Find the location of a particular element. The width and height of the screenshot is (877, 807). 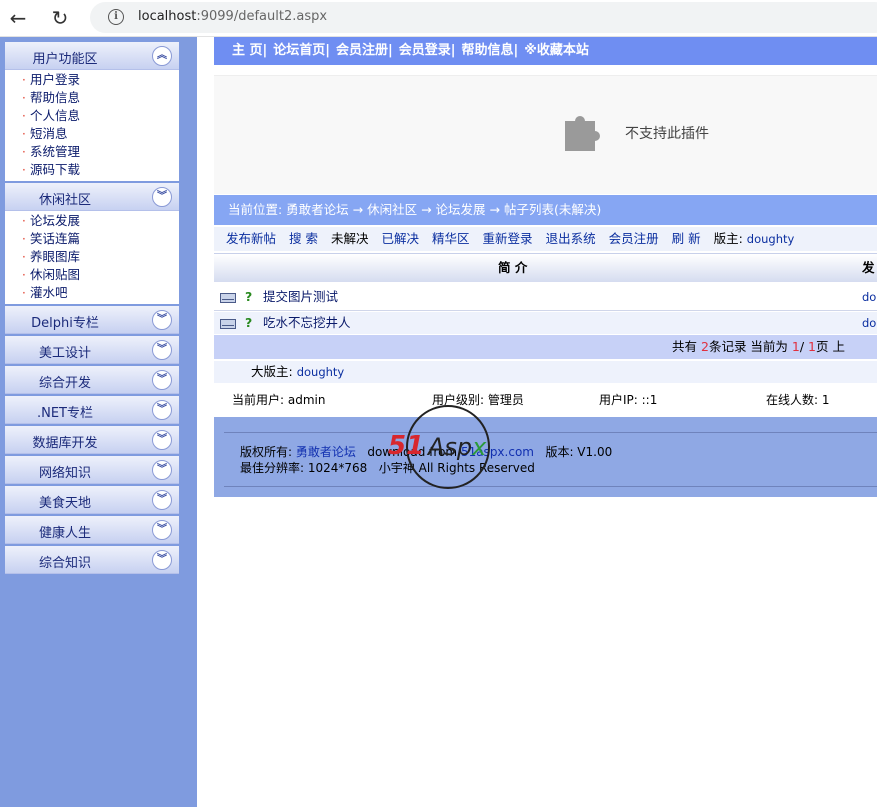

moderator-name: doughty is located at coordinates (771, 239).